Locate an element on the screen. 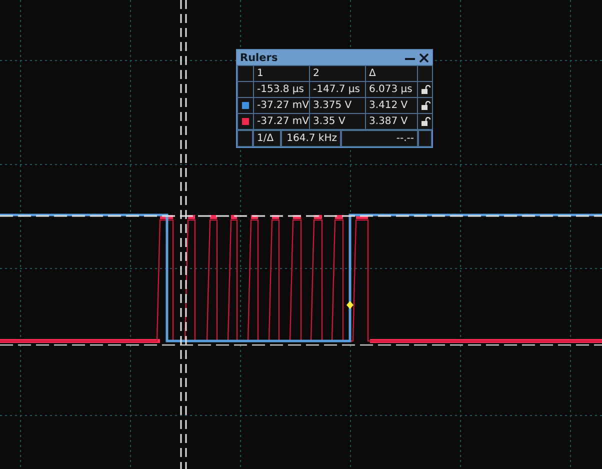  table-cell: 3.375 V is located at coordinates (338, 106).